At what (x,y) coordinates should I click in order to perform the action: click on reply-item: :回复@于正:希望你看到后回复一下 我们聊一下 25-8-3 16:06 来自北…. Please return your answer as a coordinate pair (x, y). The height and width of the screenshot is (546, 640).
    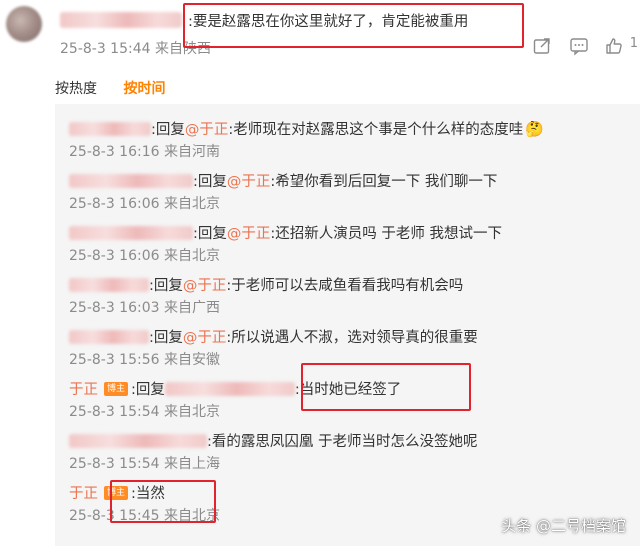
    Looking at the image, I should click on (347, 186).